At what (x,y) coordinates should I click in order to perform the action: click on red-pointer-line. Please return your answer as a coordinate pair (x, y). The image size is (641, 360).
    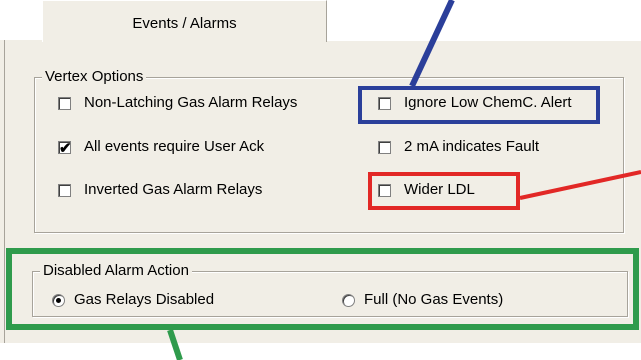
    Looking at the image, I should click on (580, 185).